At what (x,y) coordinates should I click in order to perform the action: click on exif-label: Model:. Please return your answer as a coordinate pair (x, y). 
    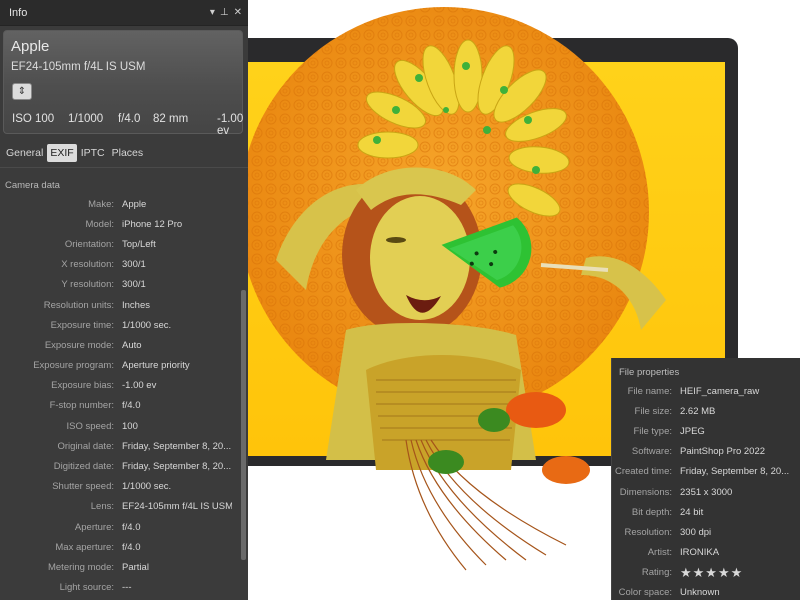
    Looking at the image, I should click on (99, 224).